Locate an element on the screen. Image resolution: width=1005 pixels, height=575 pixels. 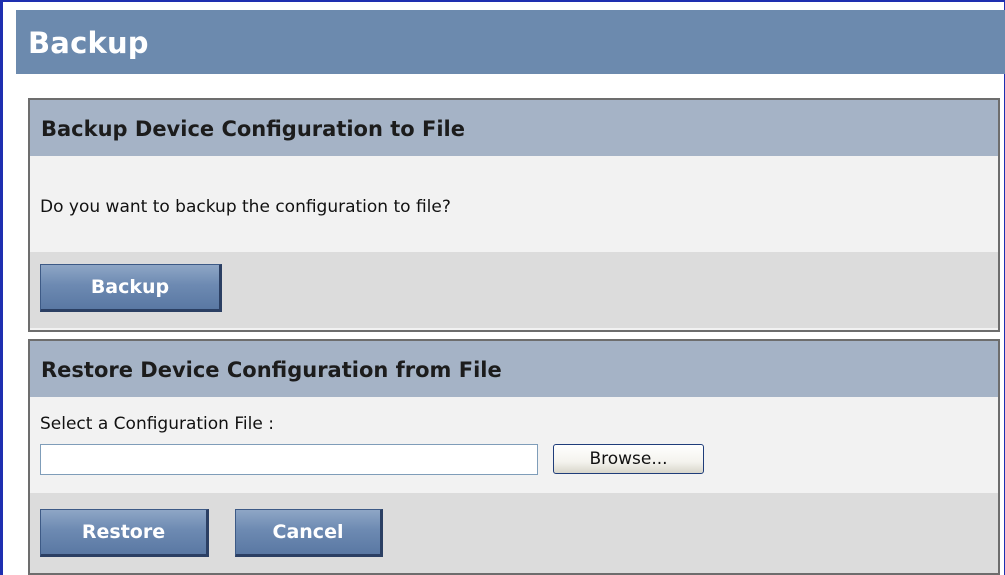
config-file-input is located at coordinates (289, 459).